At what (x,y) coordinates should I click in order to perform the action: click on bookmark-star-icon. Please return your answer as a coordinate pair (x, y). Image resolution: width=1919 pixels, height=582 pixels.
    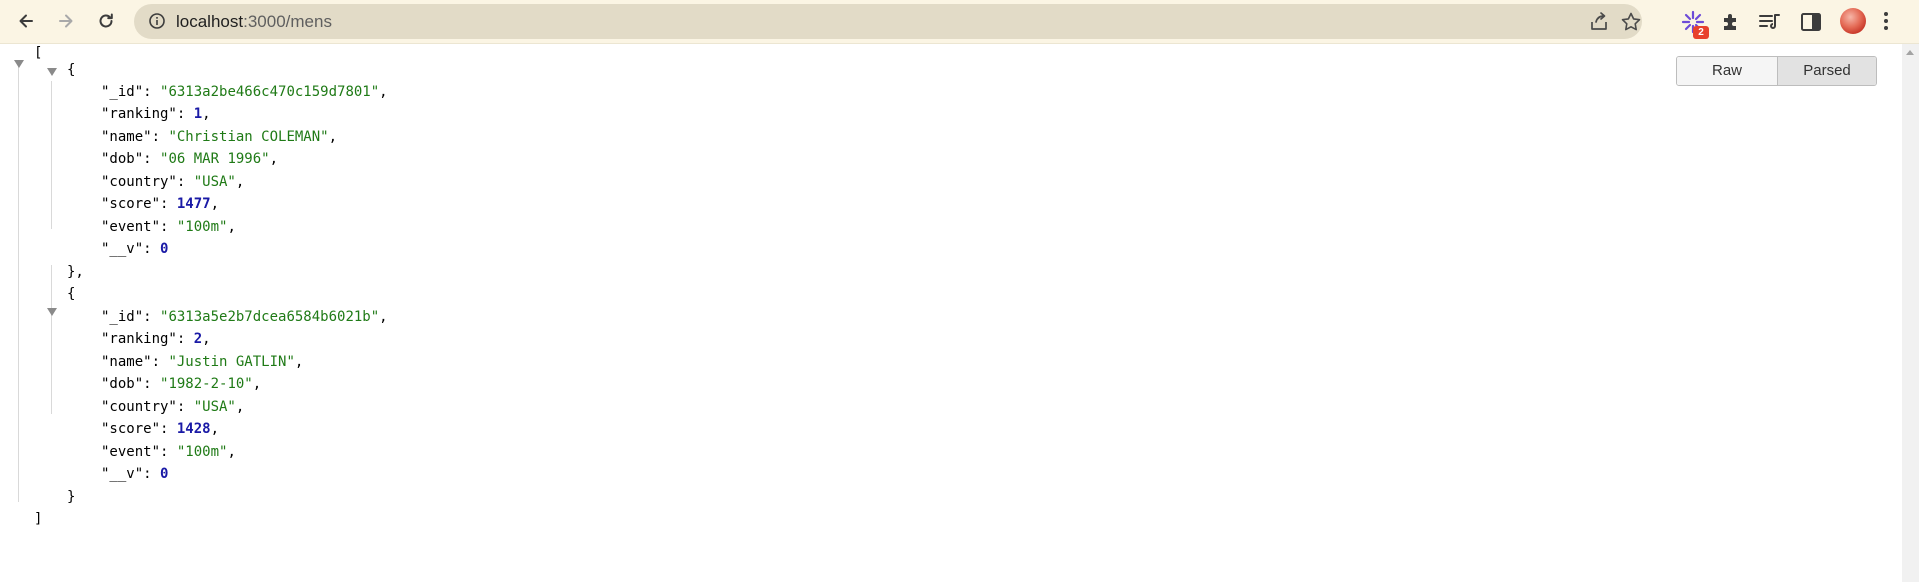
    Looking at the image, I should click on (1631, 22).